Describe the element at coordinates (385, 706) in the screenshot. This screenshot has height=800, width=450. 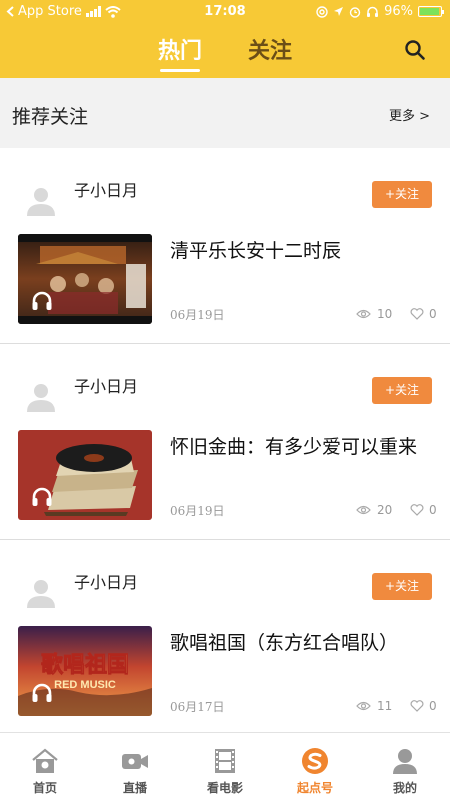
I see `view-count-value: 11` at that location.